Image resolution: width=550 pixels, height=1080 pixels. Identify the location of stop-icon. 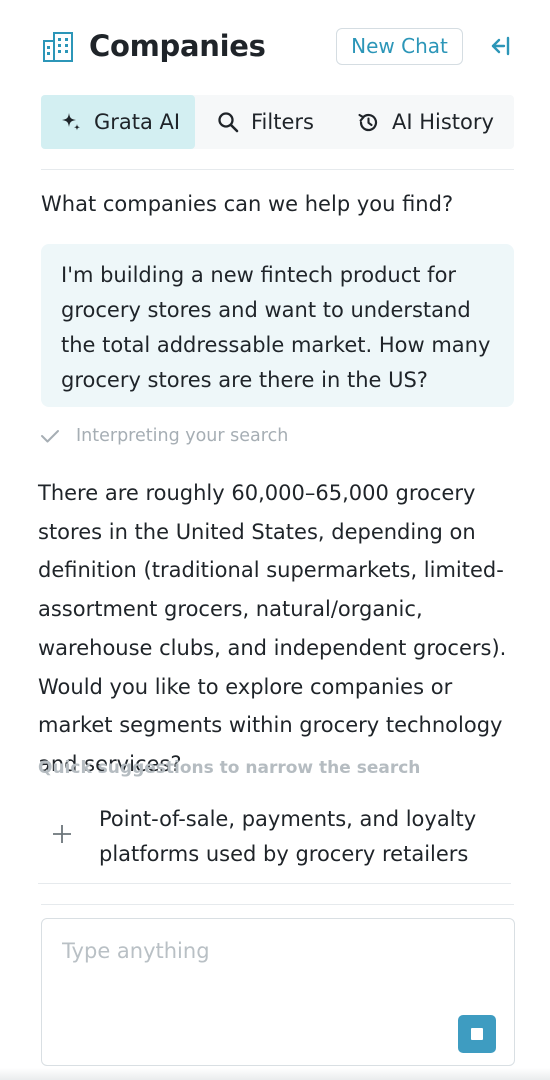
(477, 1034).